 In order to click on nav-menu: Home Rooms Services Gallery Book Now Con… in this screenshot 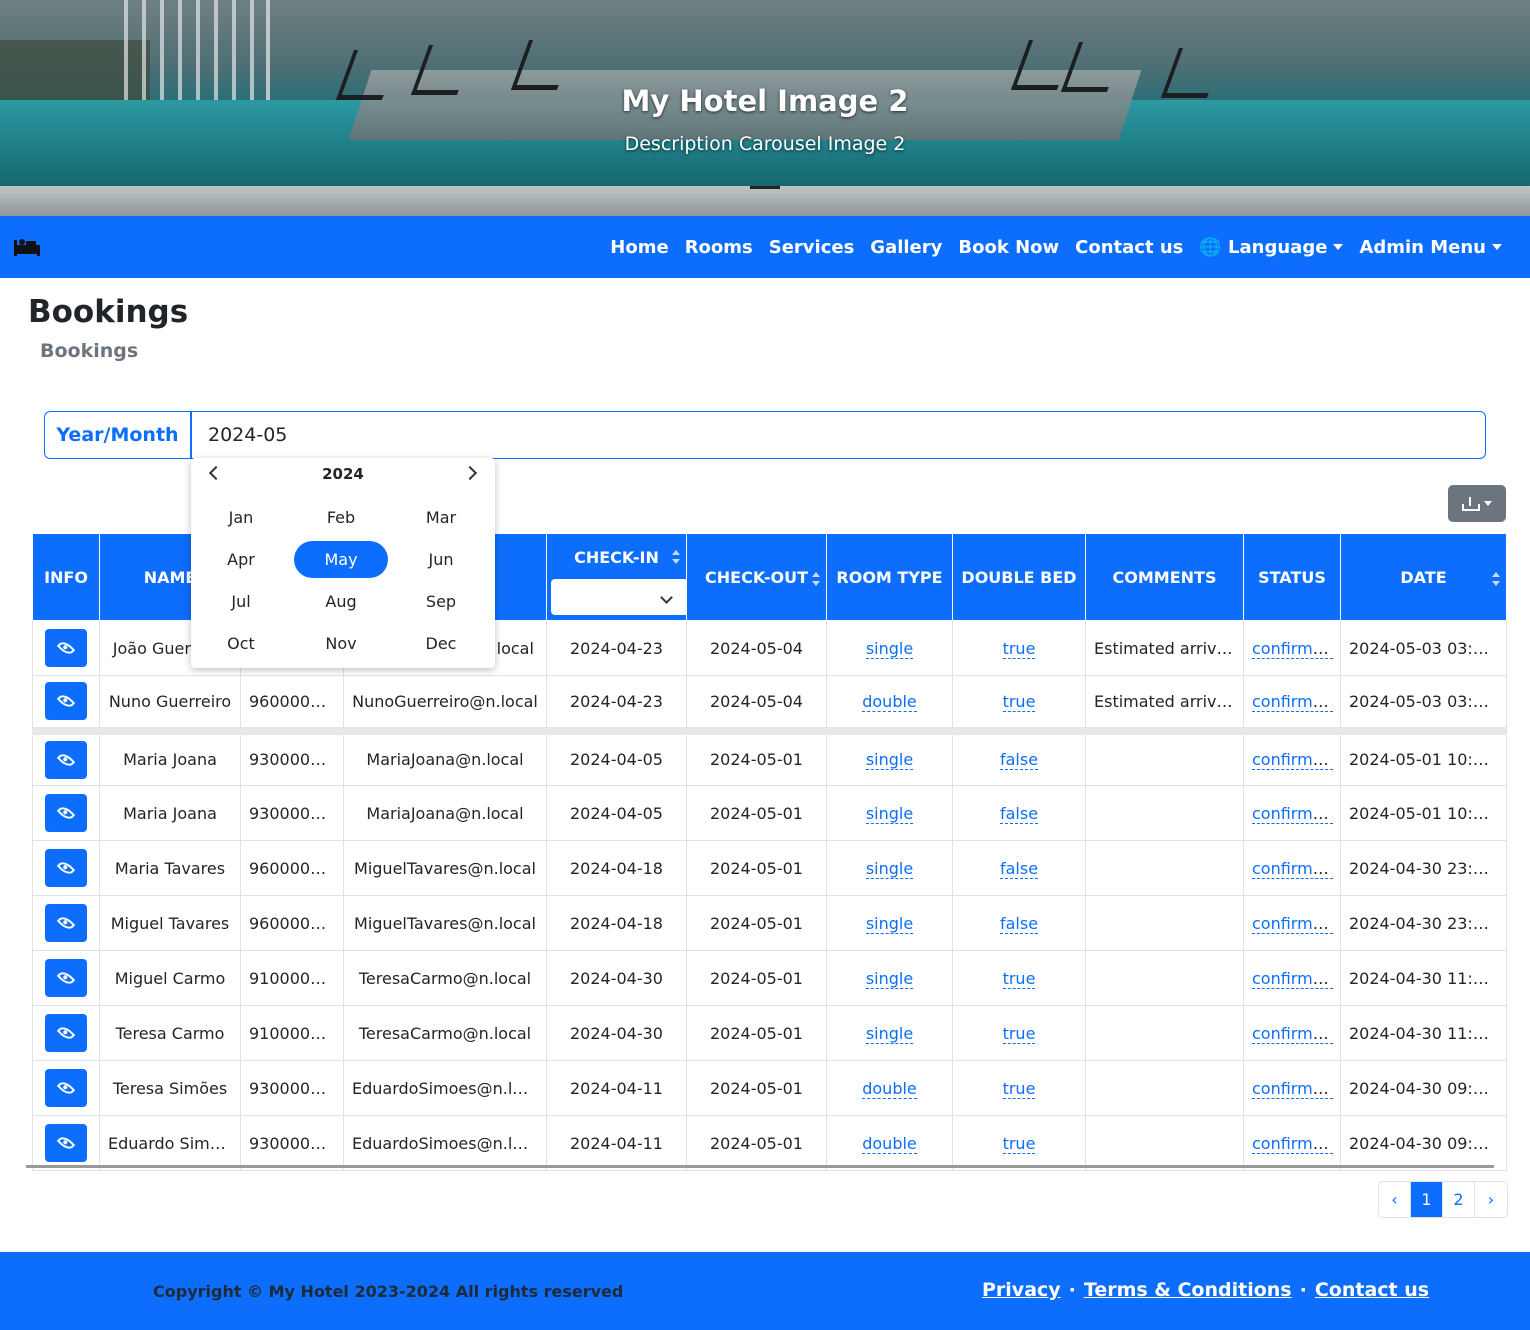, I will do `click(1056, 247)`.